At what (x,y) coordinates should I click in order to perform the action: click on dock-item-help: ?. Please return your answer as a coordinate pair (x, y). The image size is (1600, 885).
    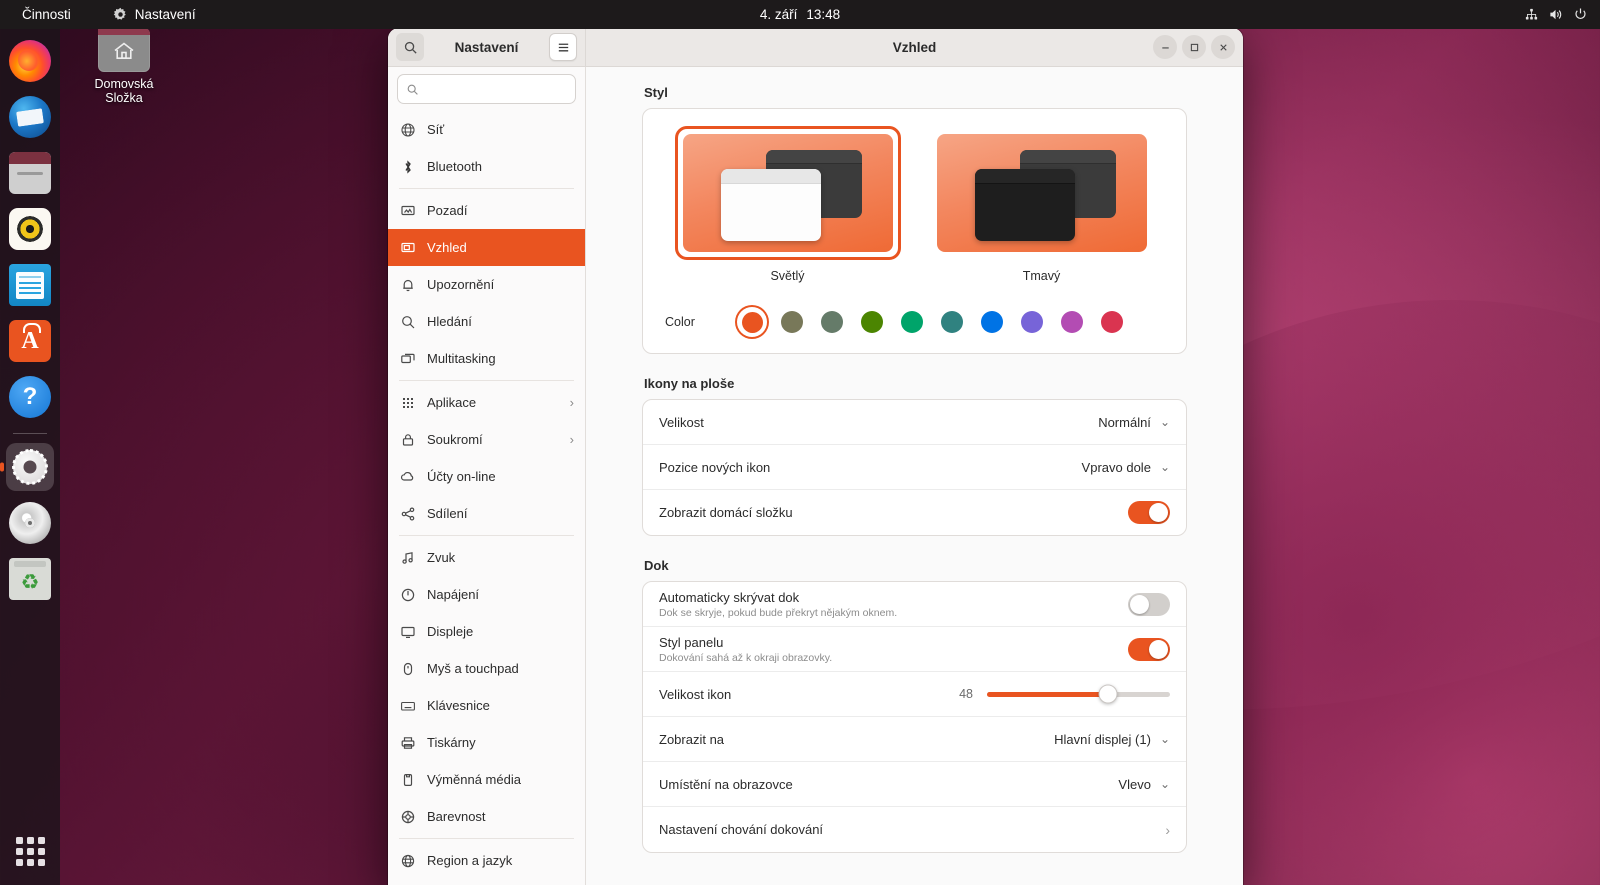
    Looking at the image, I should click on (30, 397).